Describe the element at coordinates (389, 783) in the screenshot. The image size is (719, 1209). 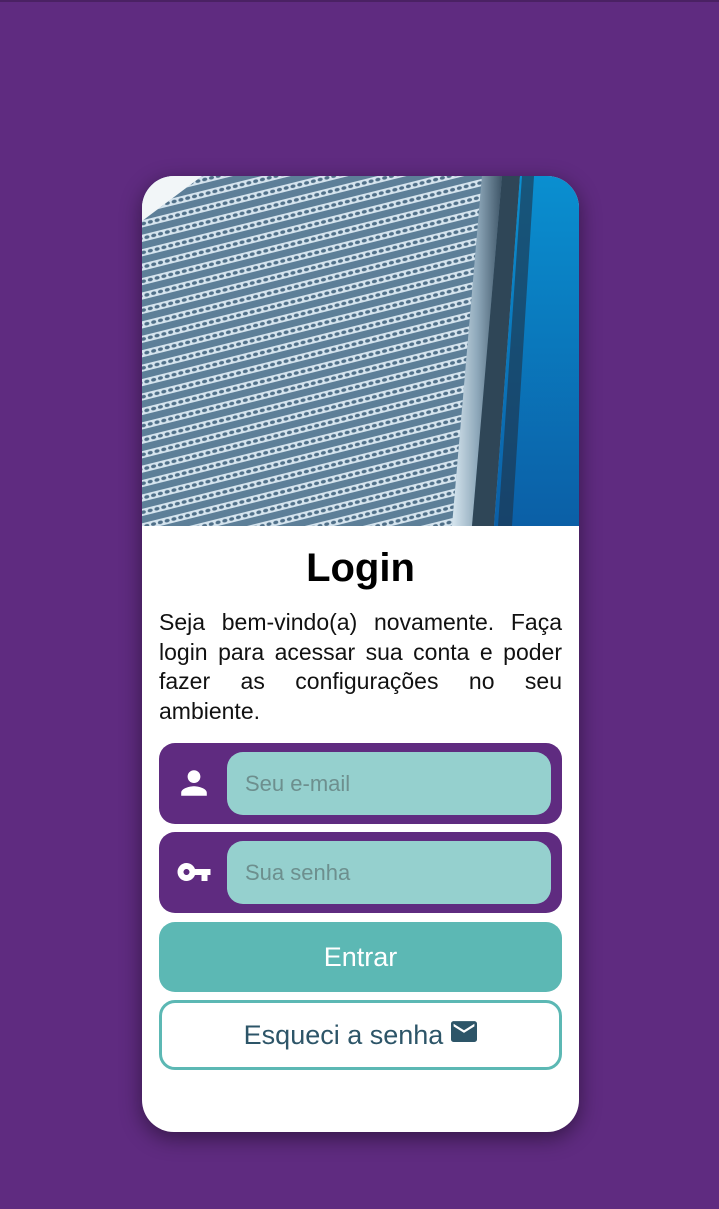
I see `email-input` at that location.